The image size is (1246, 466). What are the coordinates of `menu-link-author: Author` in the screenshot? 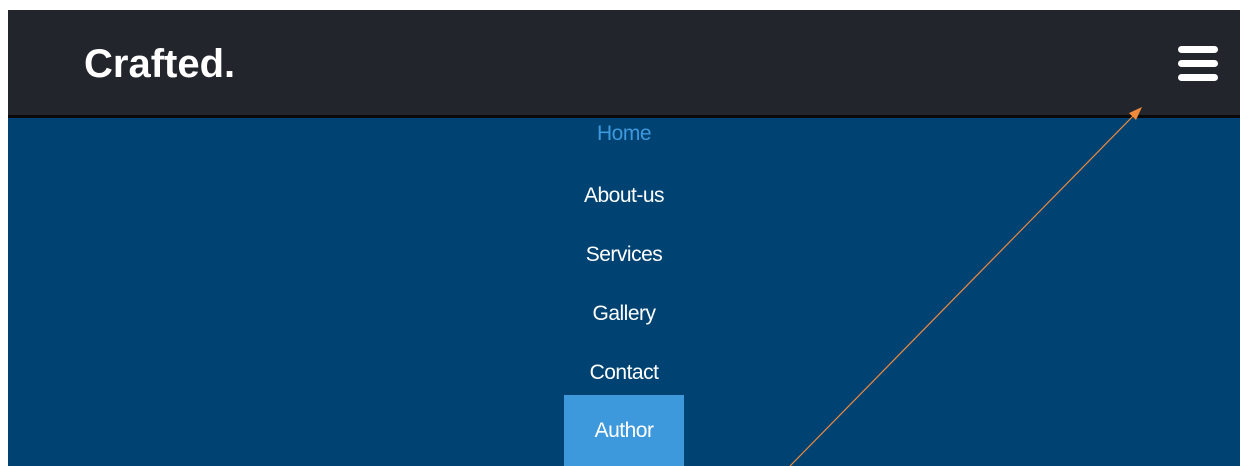 It's located at (624, 430).